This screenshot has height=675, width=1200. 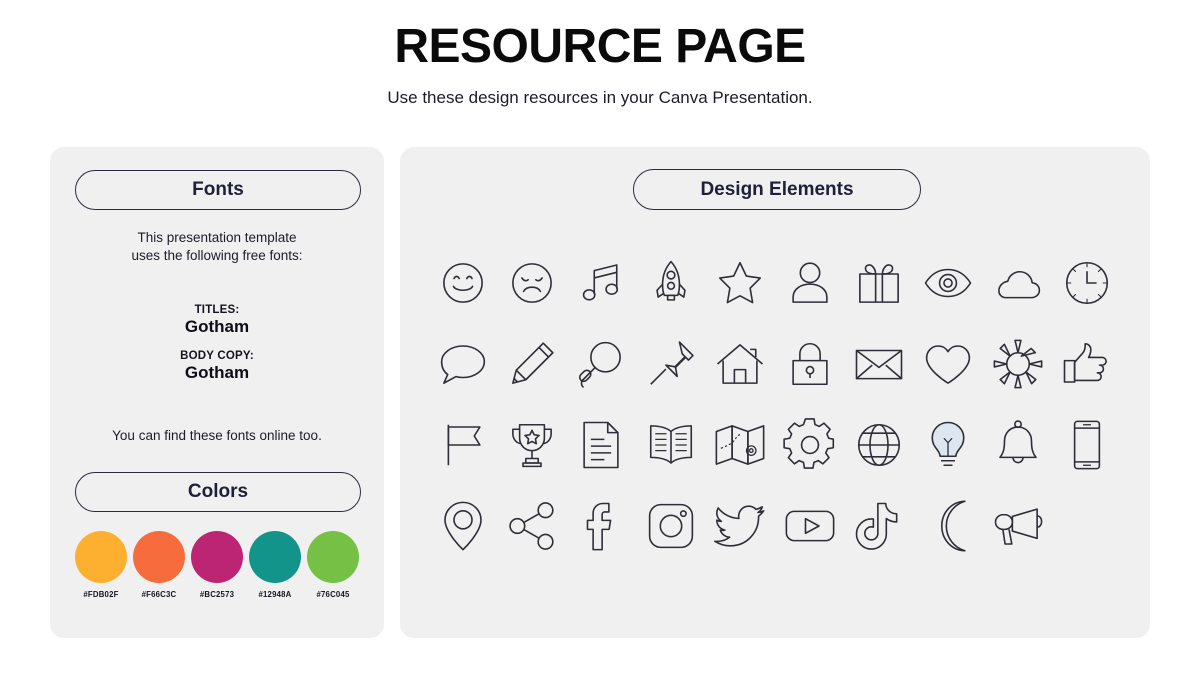 I want to click on house-icon, so click(x=740, y=364).